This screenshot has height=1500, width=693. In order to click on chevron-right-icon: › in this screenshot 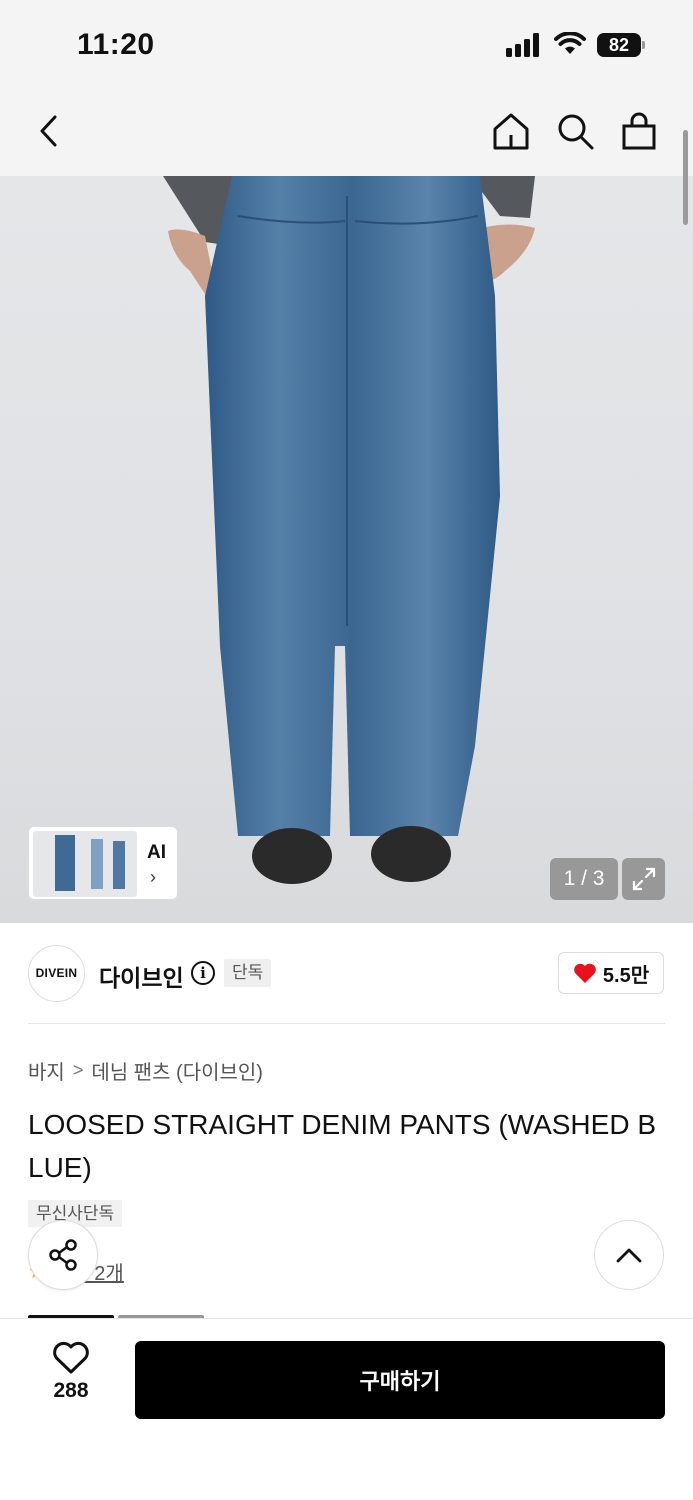, I will do `click(153, 877)`.